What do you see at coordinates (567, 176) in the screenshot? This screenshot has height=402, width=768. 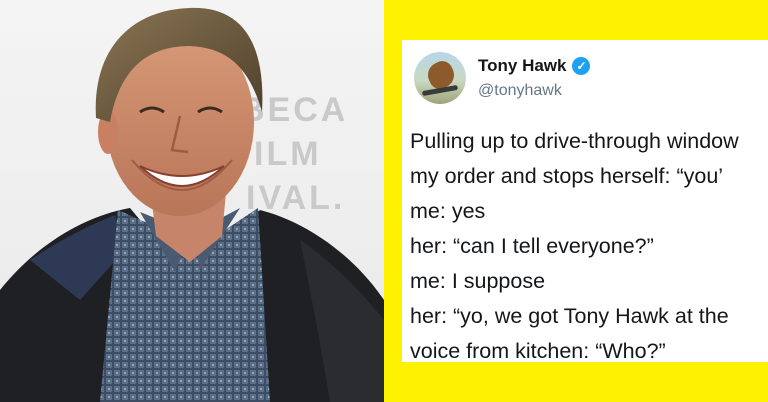 I see `tweet-line: my order and stops herself: “you’` at bounding box center [567, 176].